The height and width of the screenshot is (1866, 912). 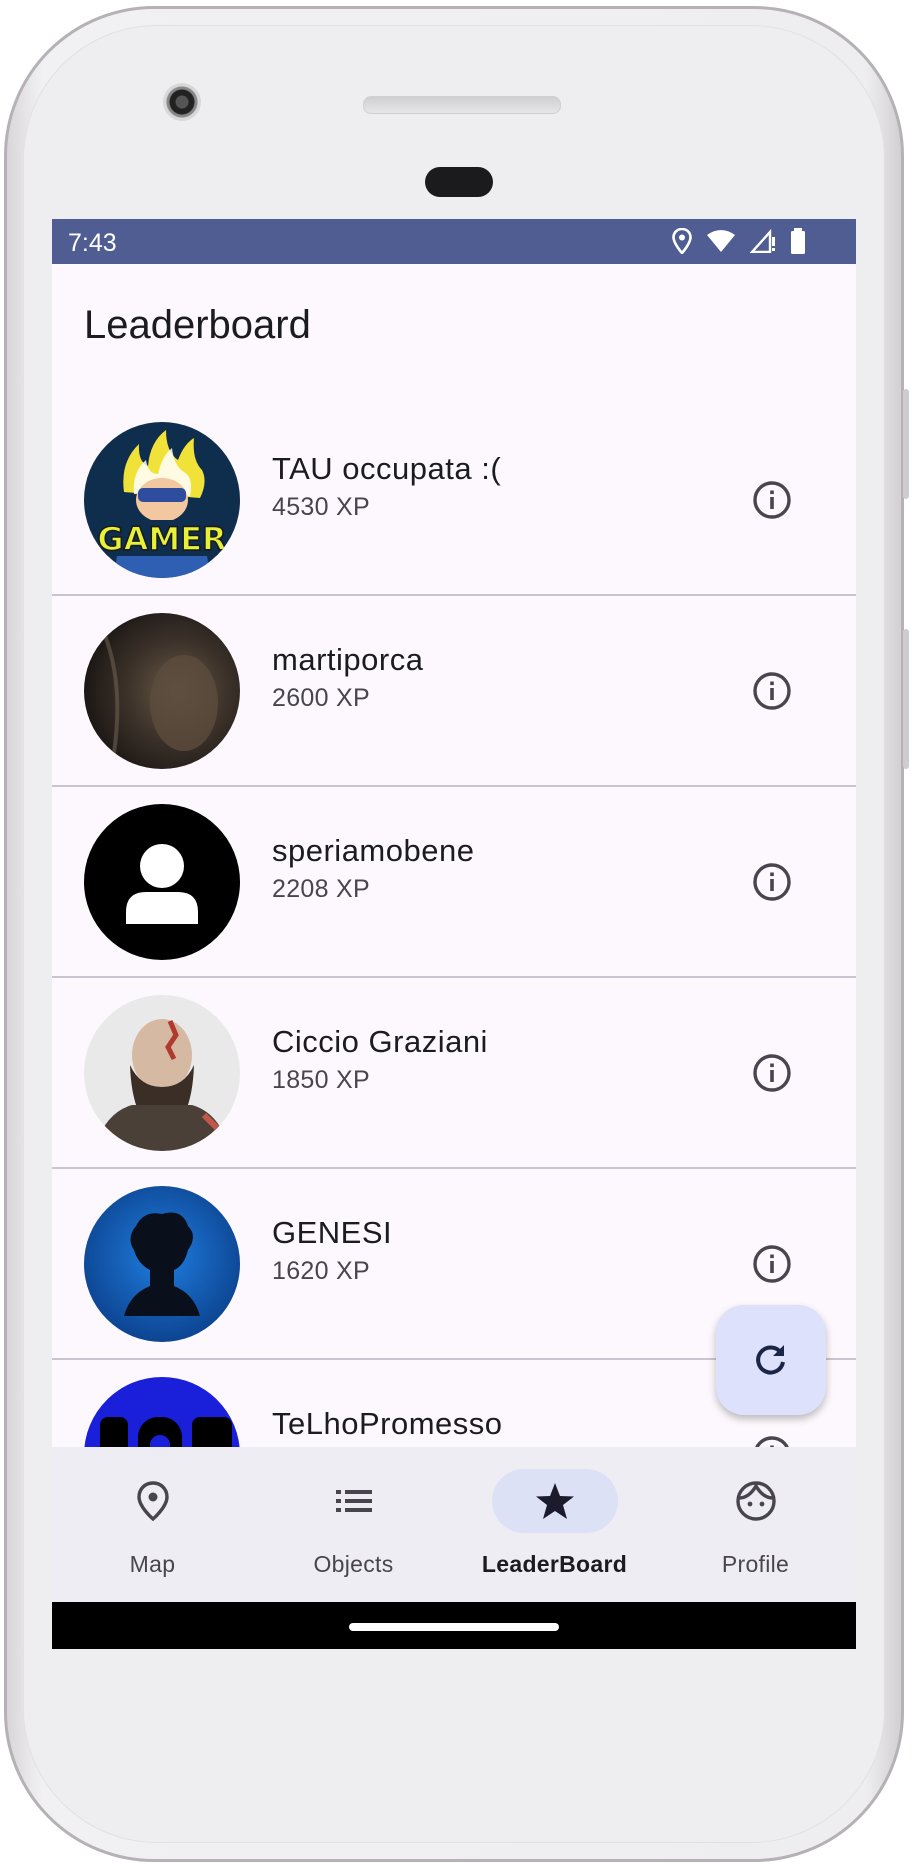 I want to click on page-title: Leaderboard, so click(x=197, y=325).